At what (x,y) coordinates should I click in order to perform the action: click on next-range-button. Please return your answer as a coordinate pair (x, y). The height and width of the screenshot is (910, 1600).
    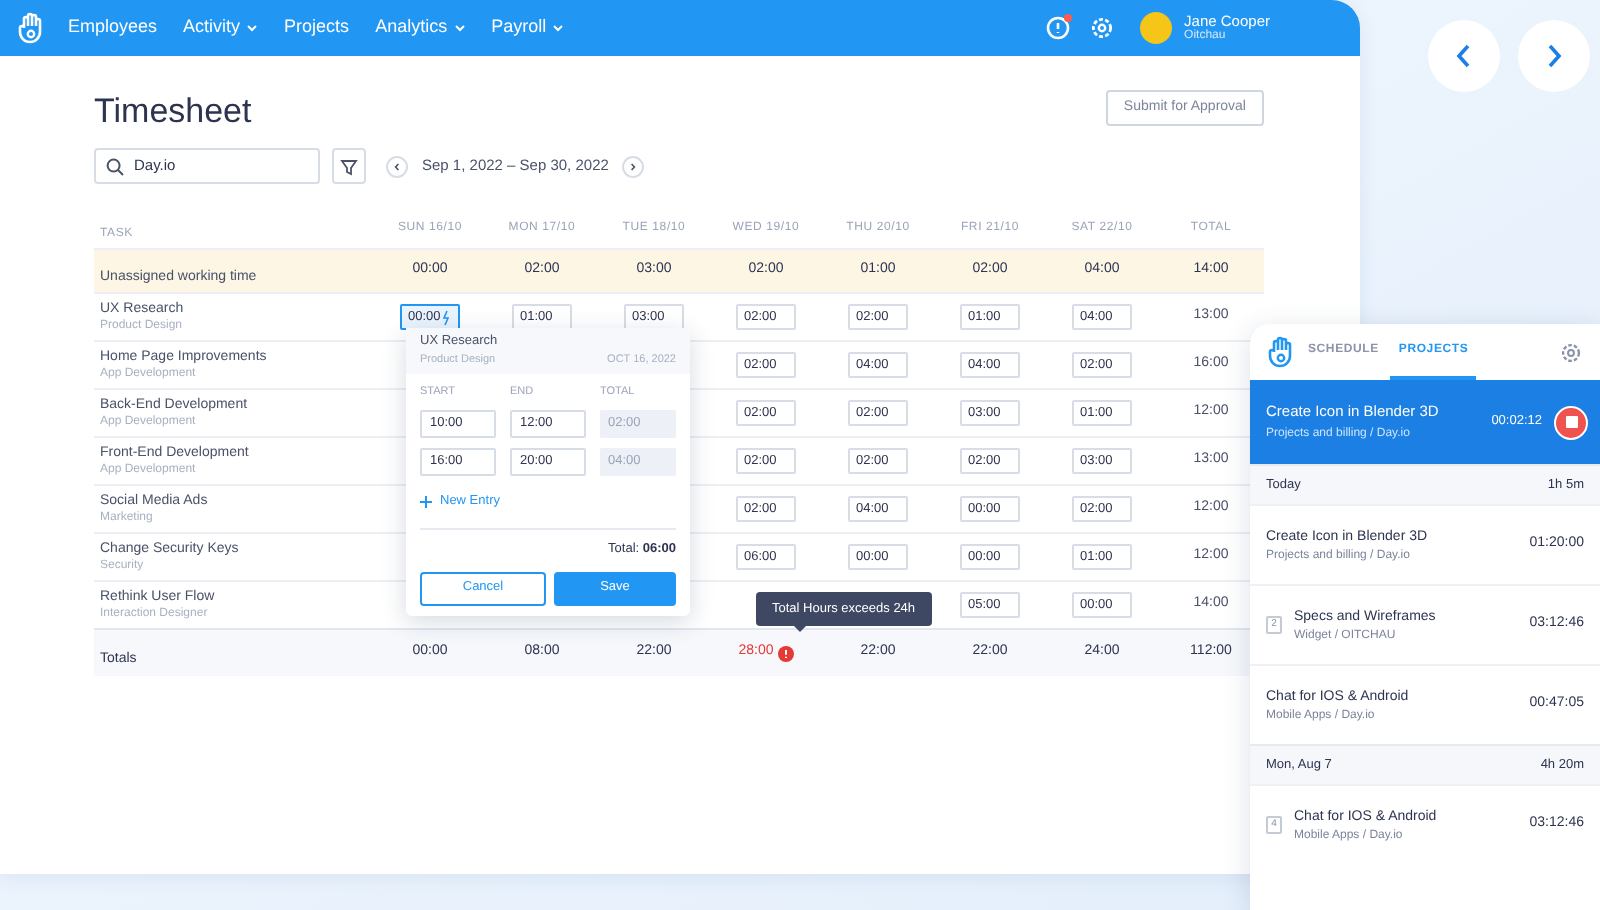
    Looking at the image, I should click on (633, 166).